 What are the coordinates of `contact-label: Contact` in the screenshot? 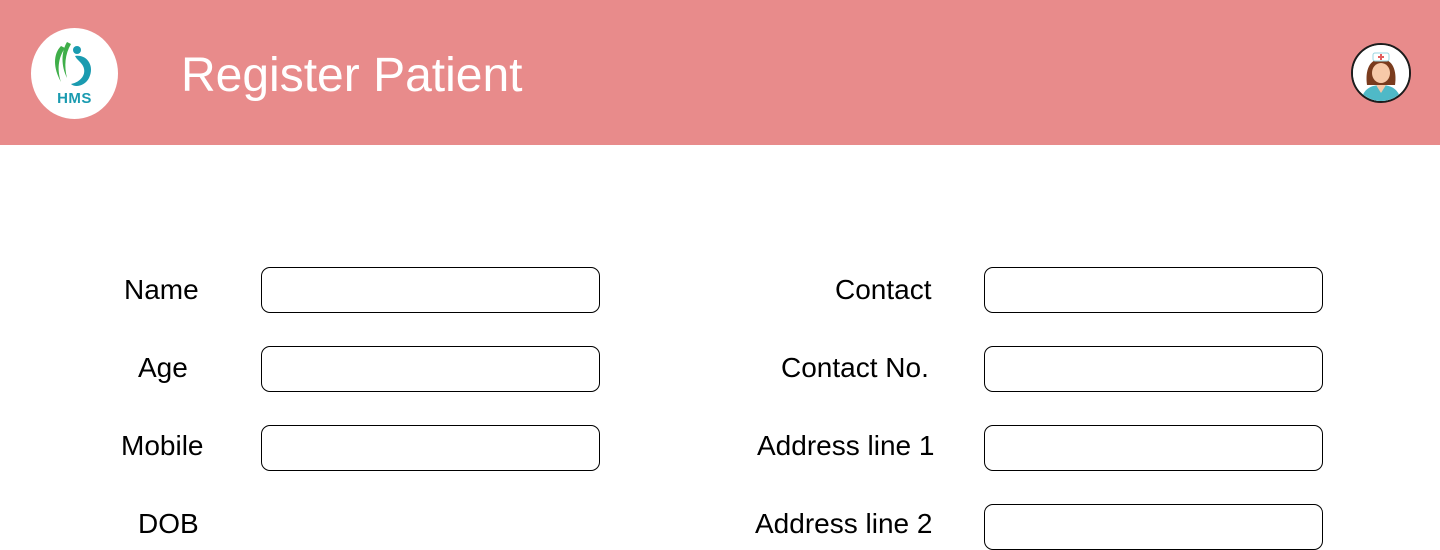 It's located at (883, 289).